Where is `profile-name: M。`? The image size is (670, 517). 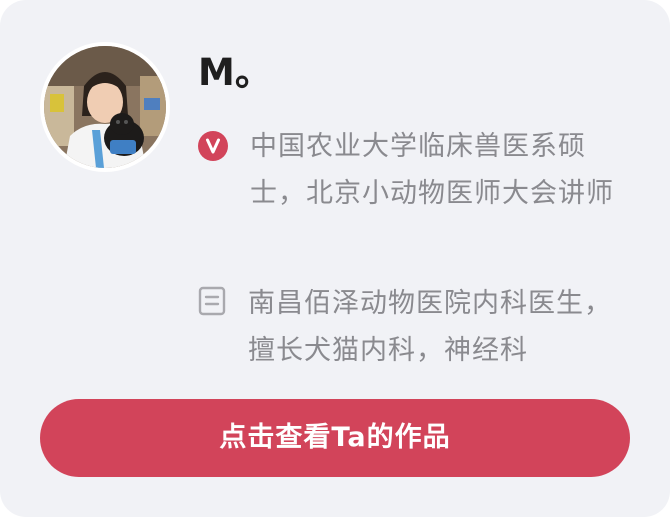 profile-name: M。 is located at coordinates (235, 72).